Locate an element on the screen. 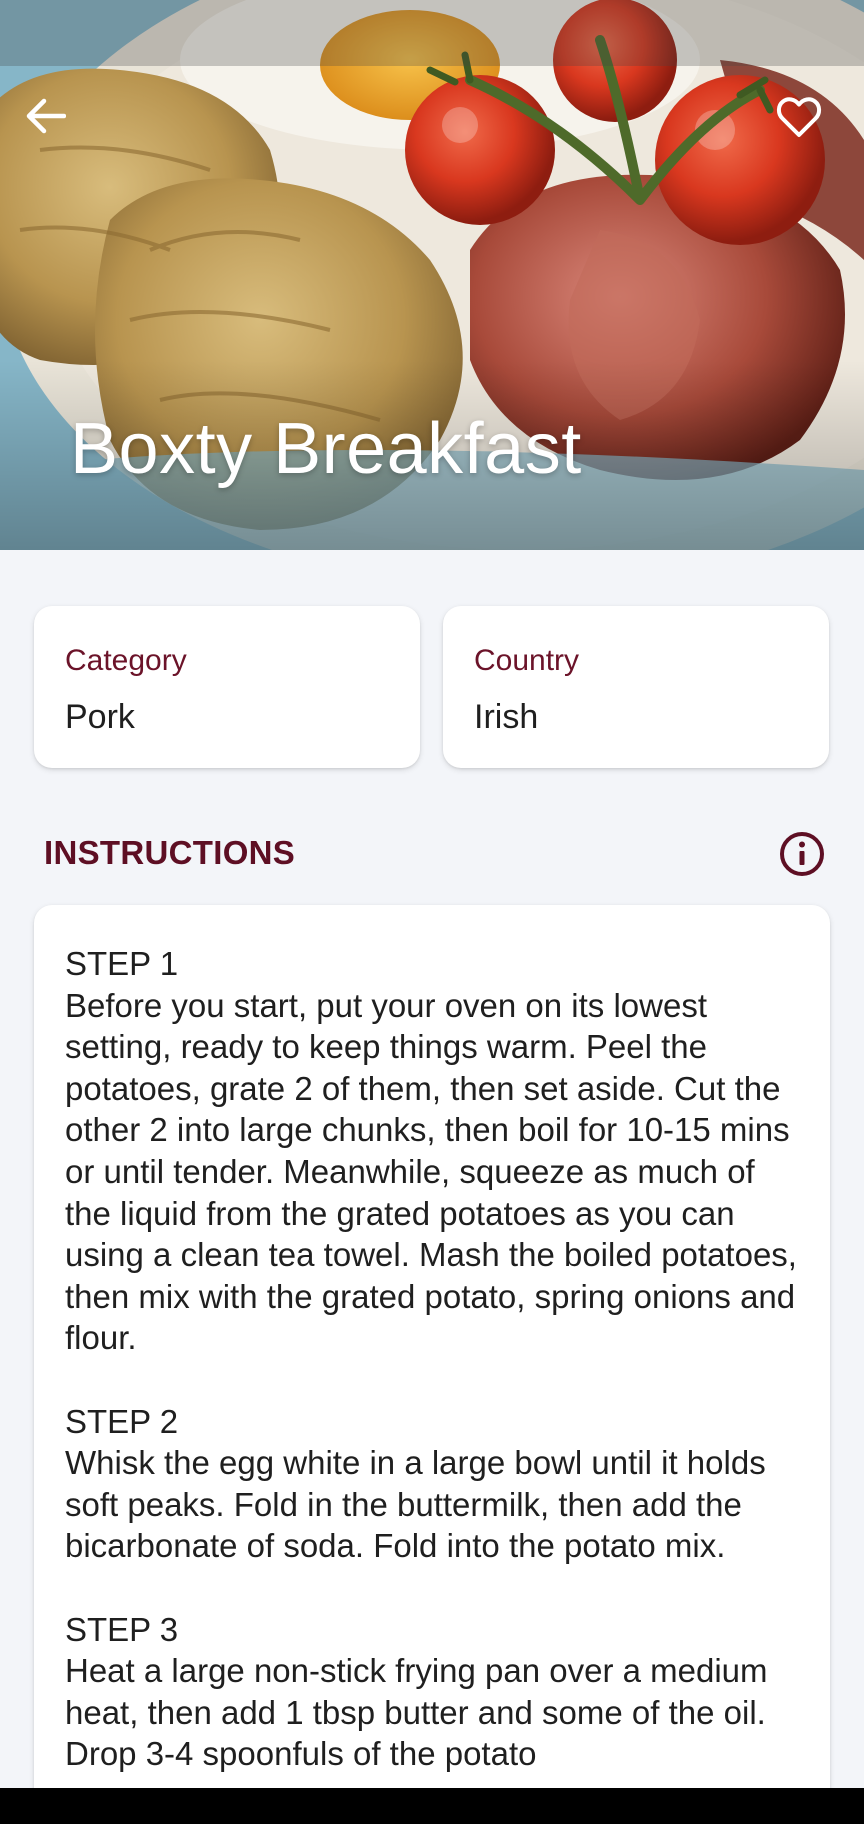 The height and width of the screenshot is (1824, 864). heart-outline-icon is located at coordinates (799, 117).